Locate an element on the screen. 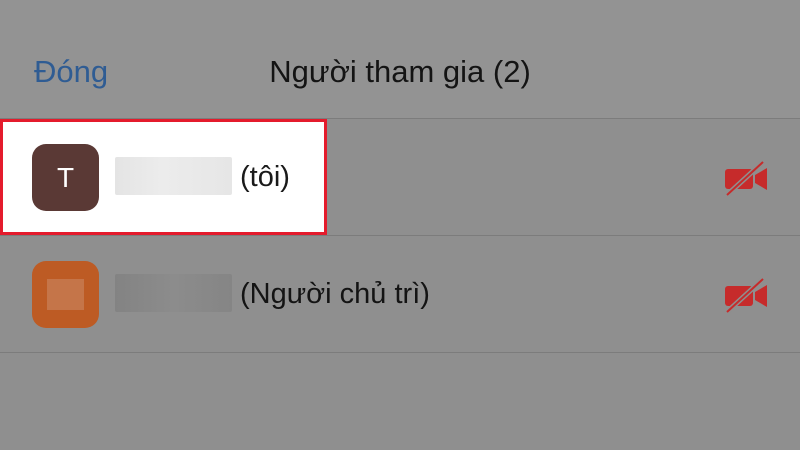  avatar: T is located at coordinates (65, 177).